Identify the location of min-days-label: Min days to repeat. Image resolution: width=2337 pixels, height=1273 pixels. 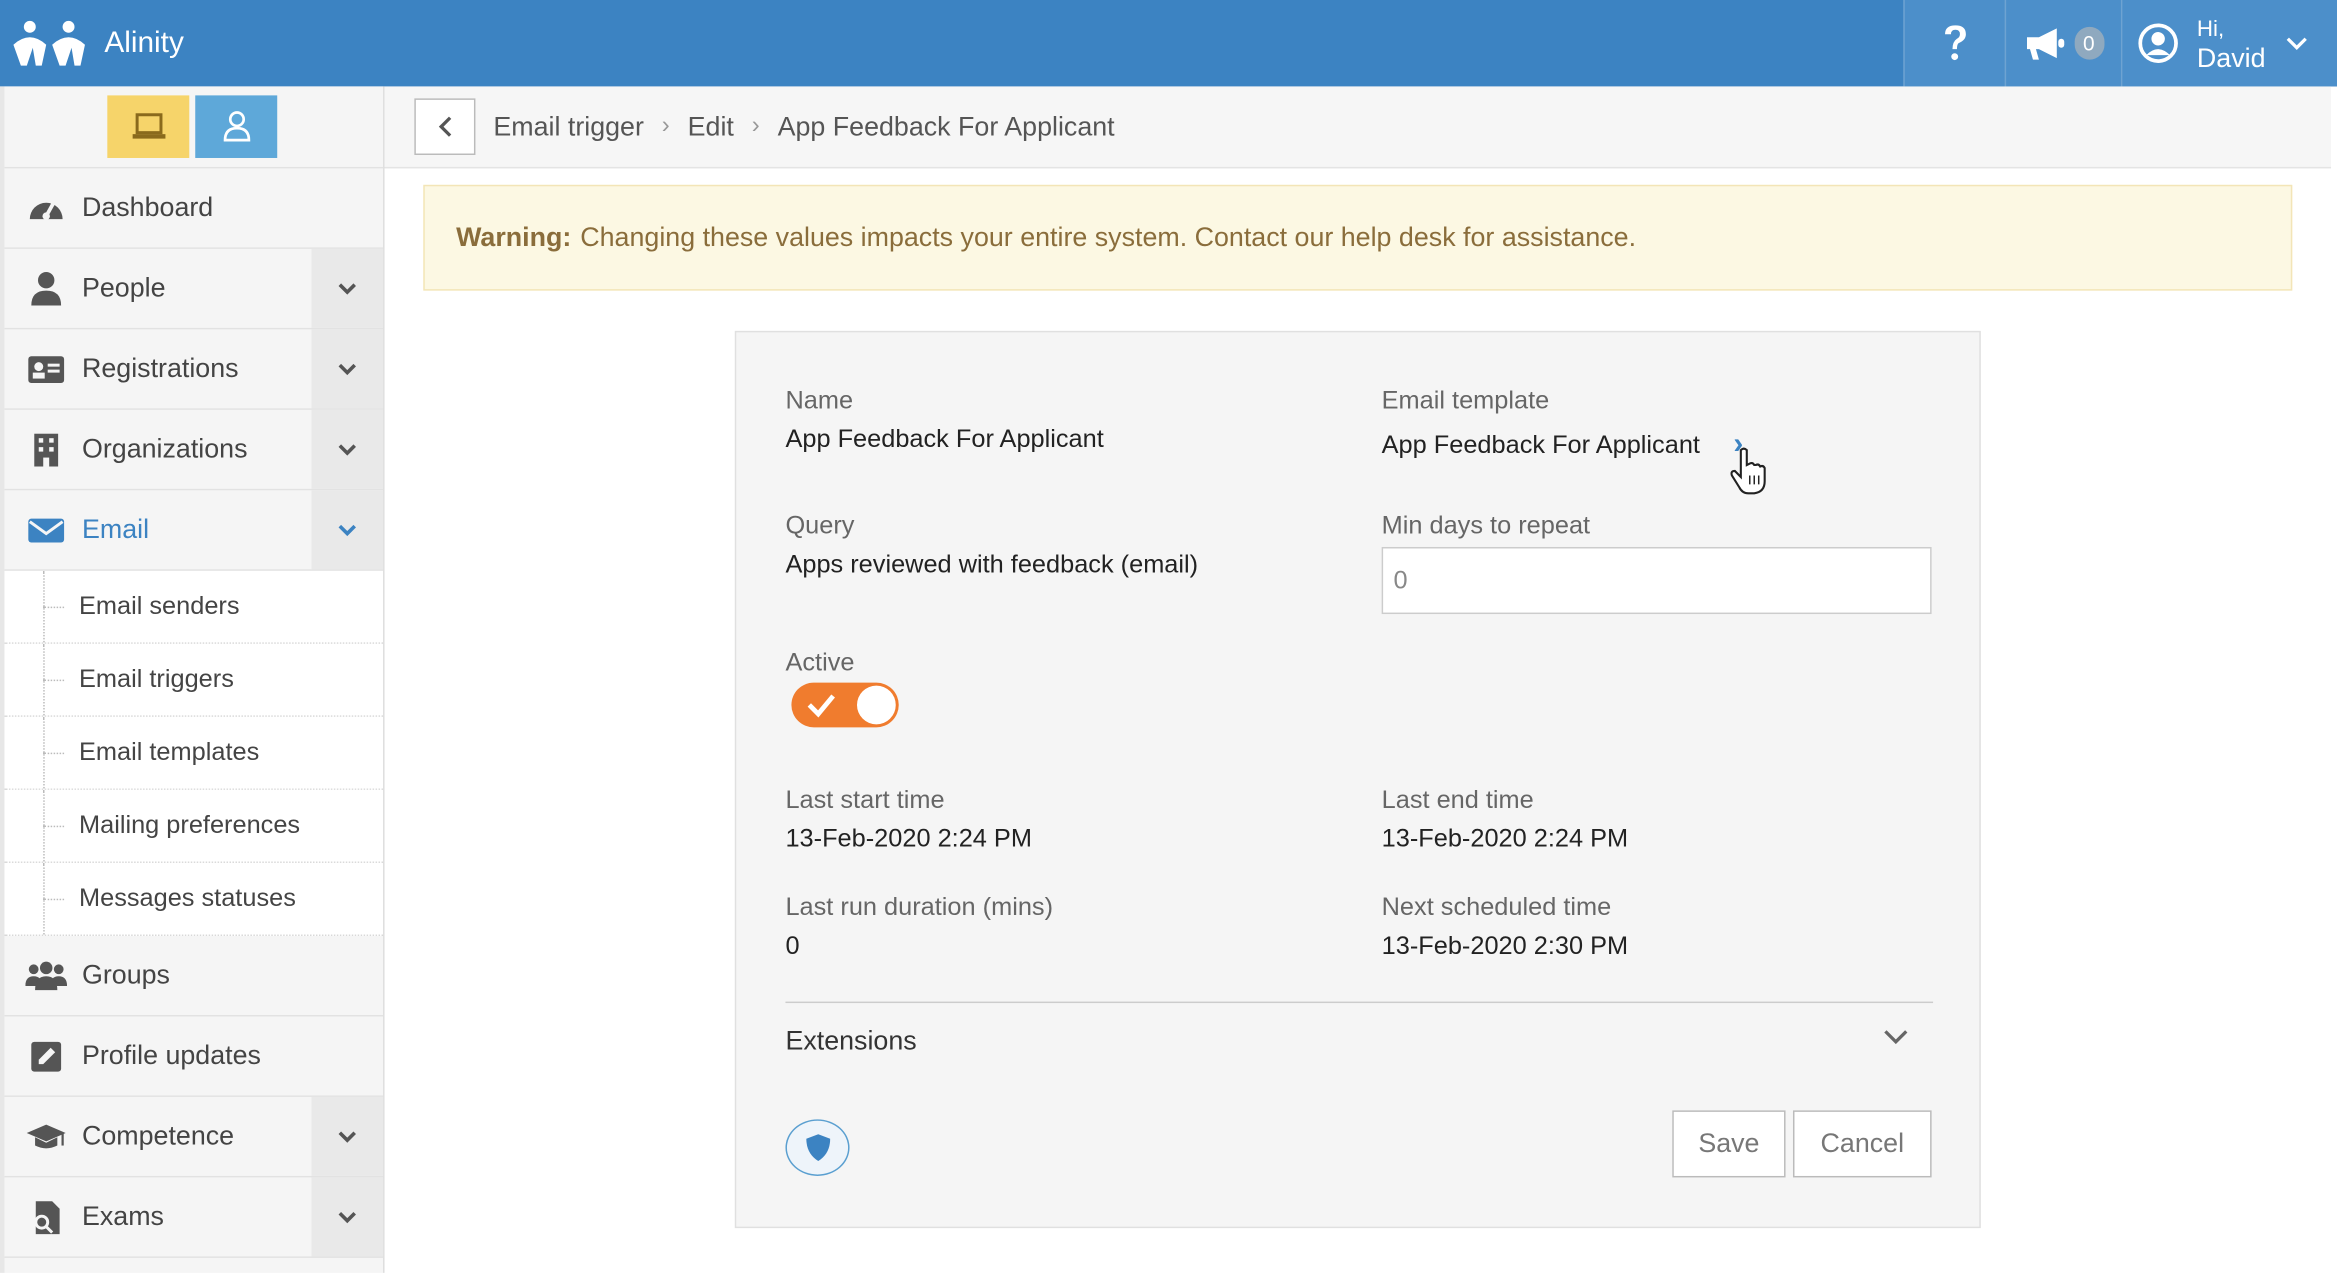
(1486, 525).